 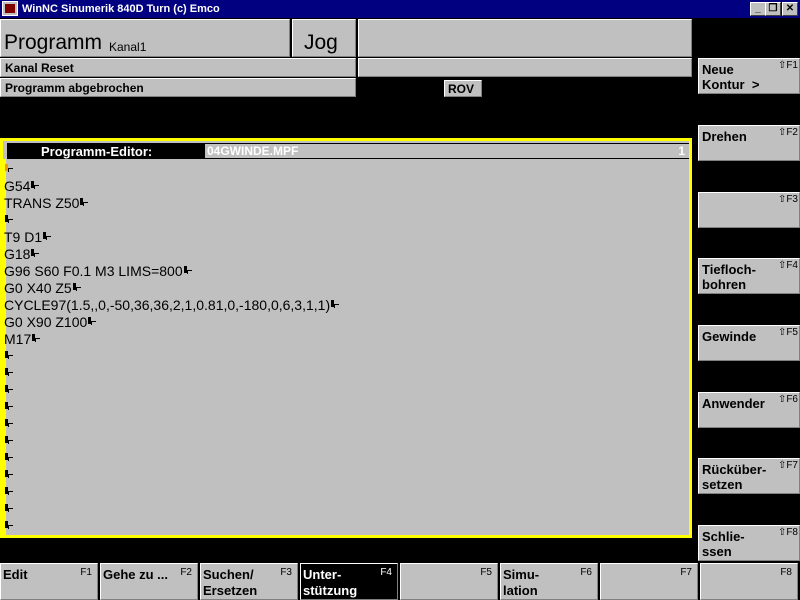 I want to click on code-line-text: G96 S60 F0.1 M3 LIMS=800, so click(x=93, y=271).